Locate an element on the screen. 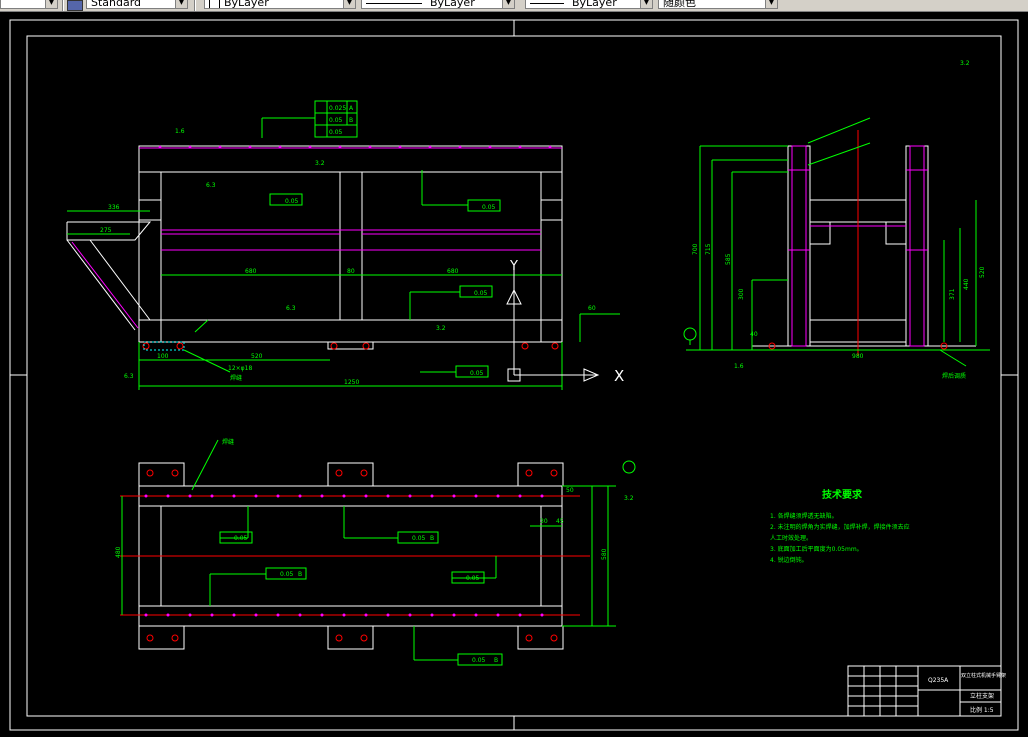 Image resolution: width=1028 pixels, height=737 pixels. tech-req-item-4: 3. 底面加工后平面度为0.05mm。 is located at coordinates (816, 549).